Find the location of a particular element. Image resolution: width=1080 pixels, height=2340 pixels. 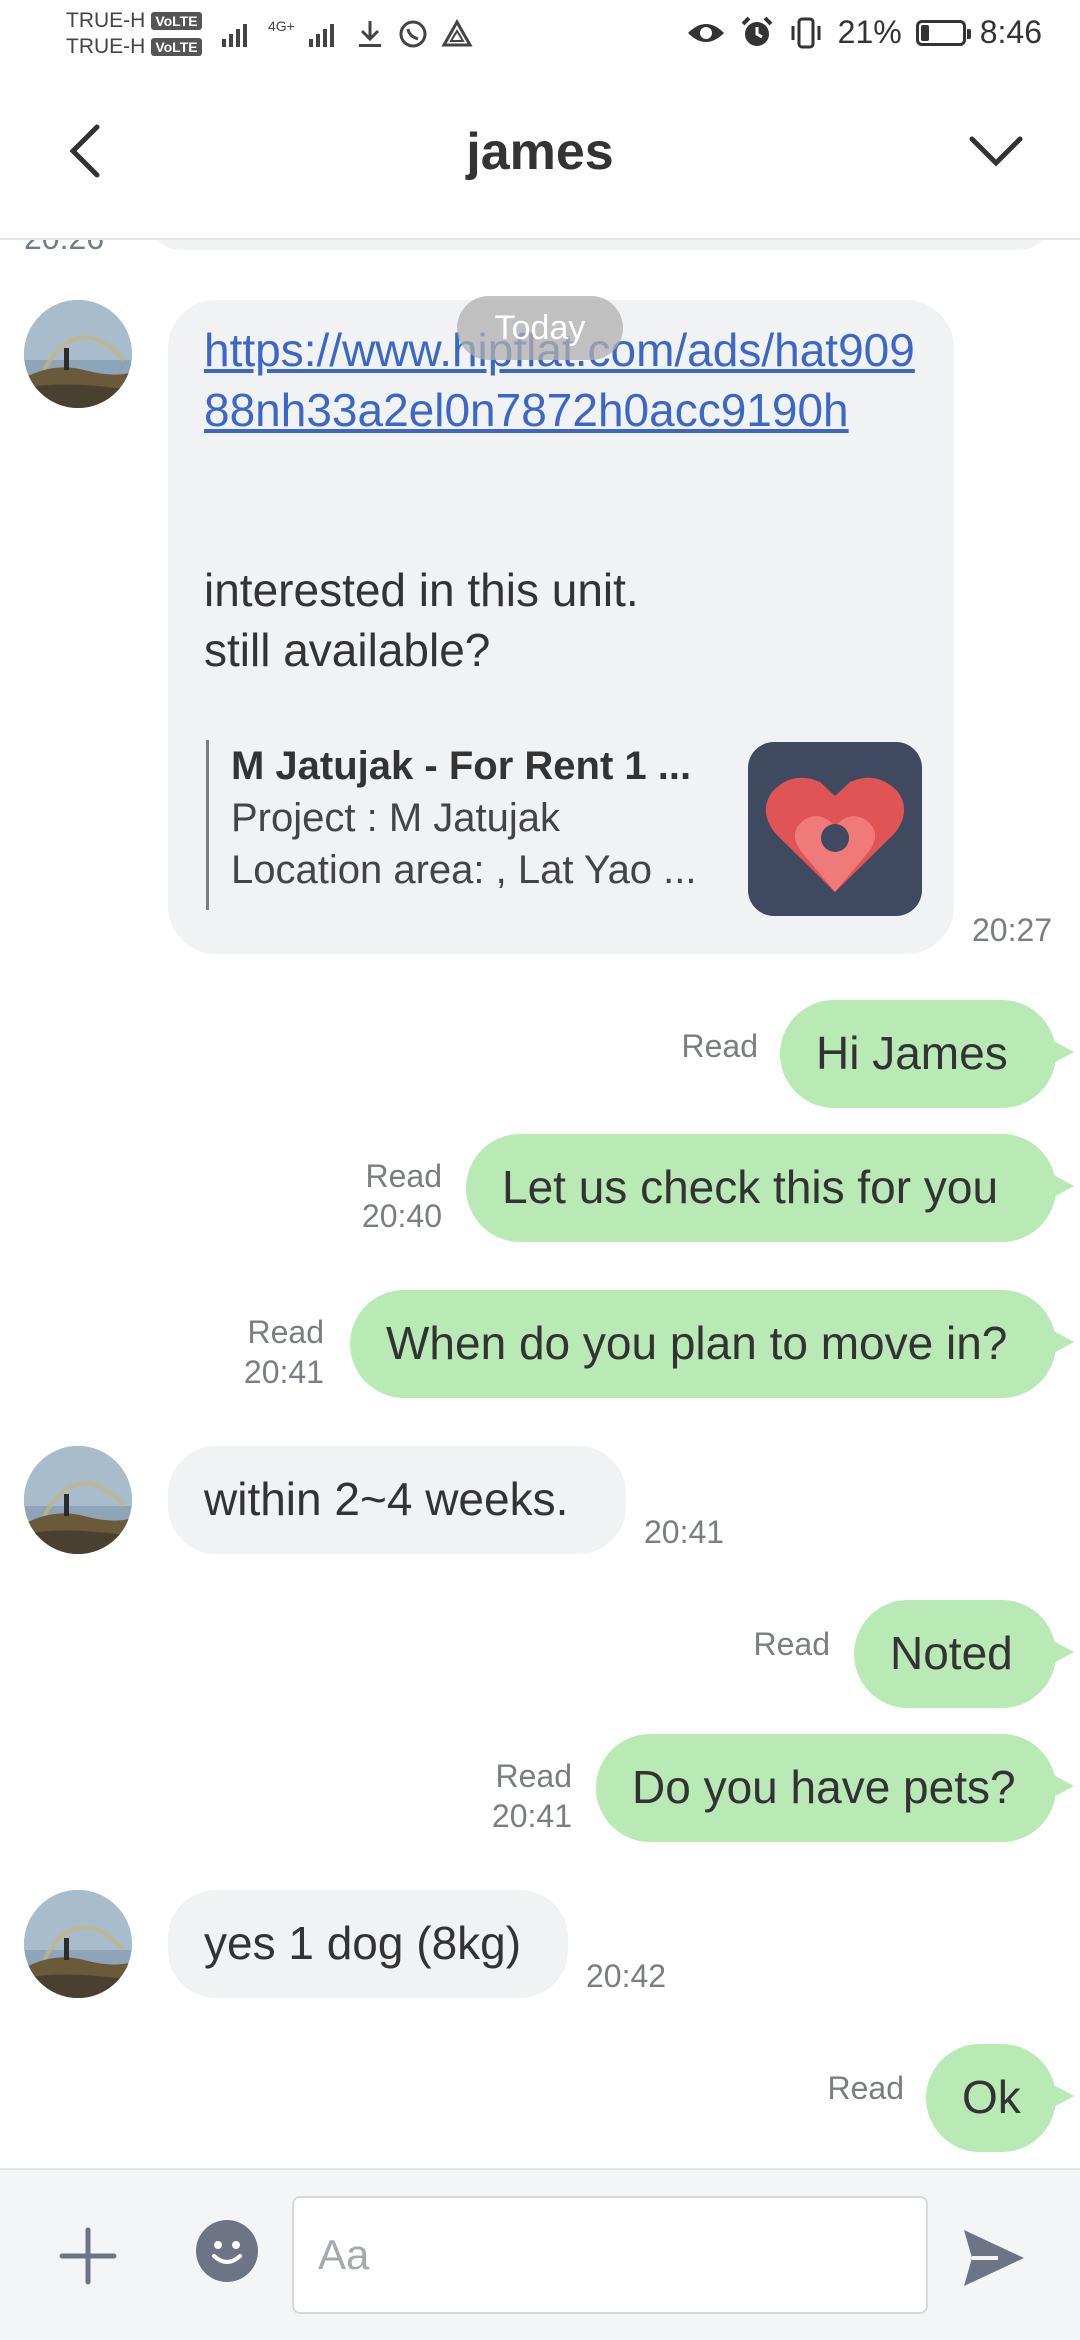

eye-icon is located at coordinates (705, 32).